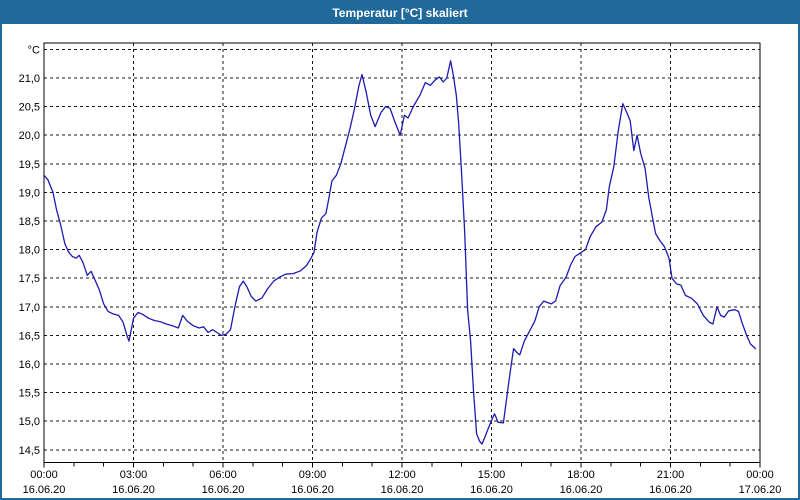  Describe the element at coordinates (134, 475) in the screenshot. I see `x-tick-time-label: 03:00` at that location.